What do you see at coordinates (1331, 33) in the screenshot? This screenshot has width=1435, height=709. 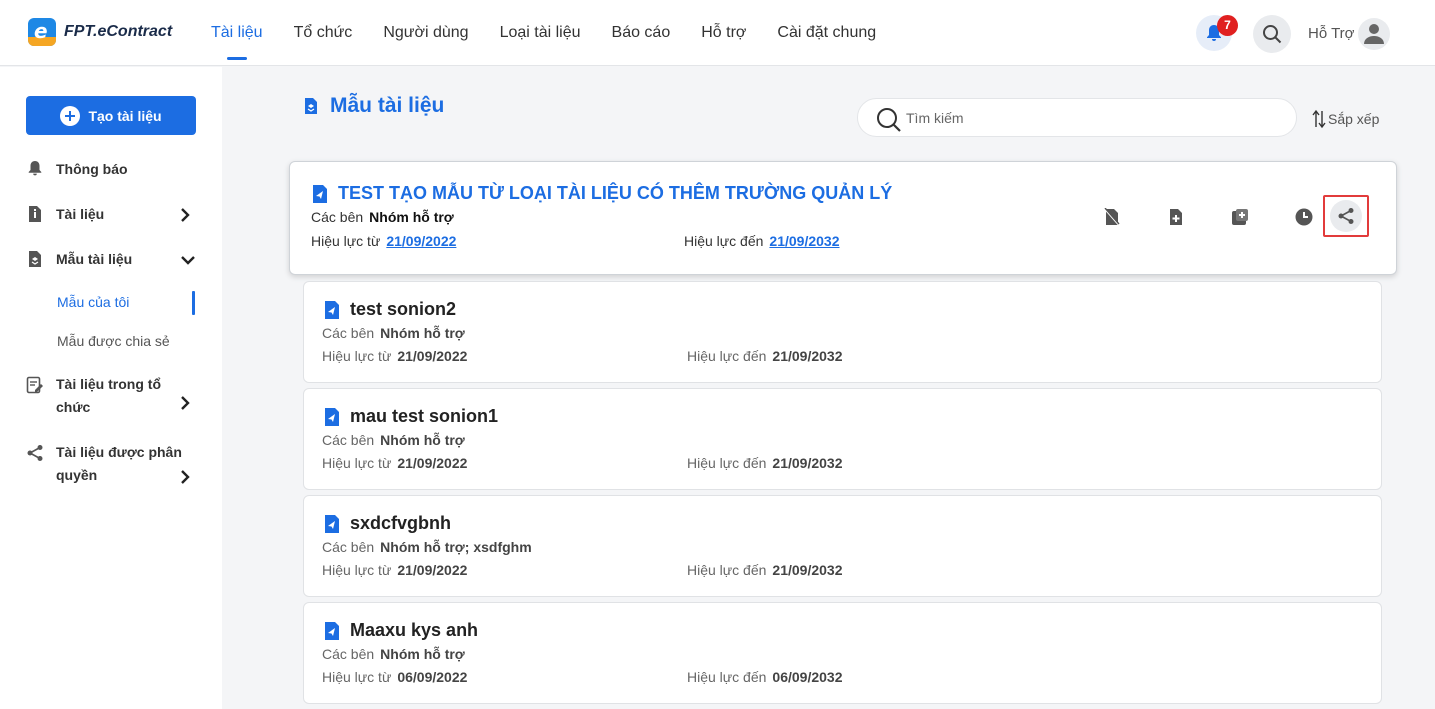 I see `user-name: Hỗ Trợ` at bounding box center [1331, 33].